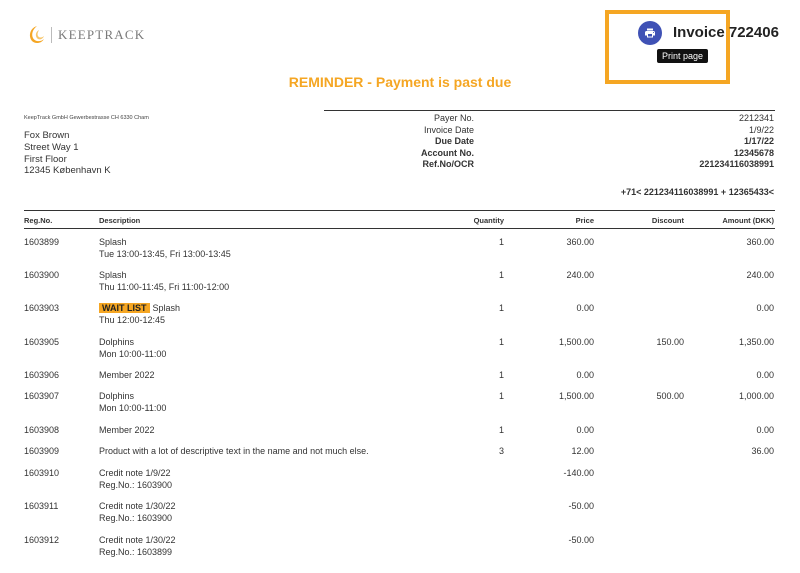 The height and width of the screenshot is (573, 800). I want to click on cell-description: Splash Tue 13:00-13:45, Fri 13:00-13:45, so click(165, 248).